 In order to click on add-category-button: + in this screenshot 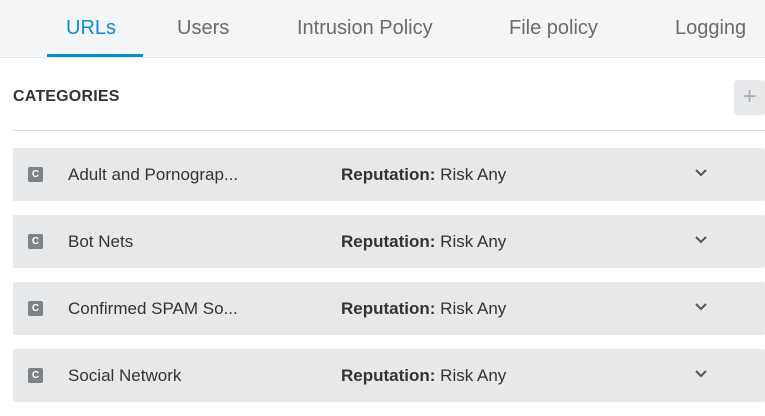, I will do `click(749, 97)`.